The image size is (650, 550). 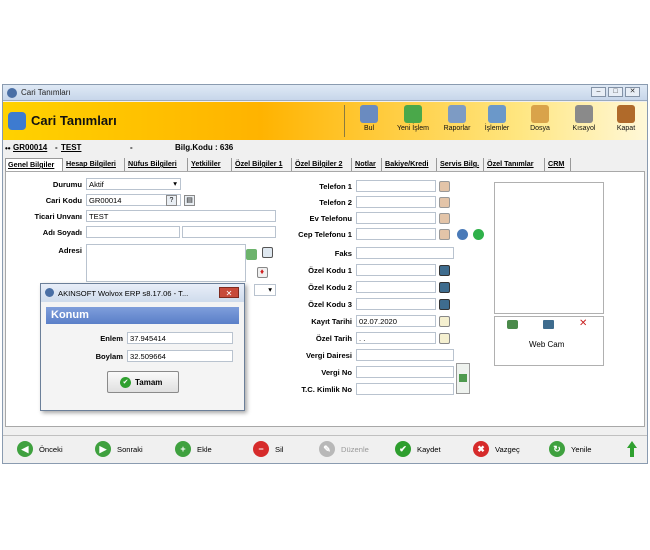 I want to click on adres-label: Adresi, so click(x=70, y=250).